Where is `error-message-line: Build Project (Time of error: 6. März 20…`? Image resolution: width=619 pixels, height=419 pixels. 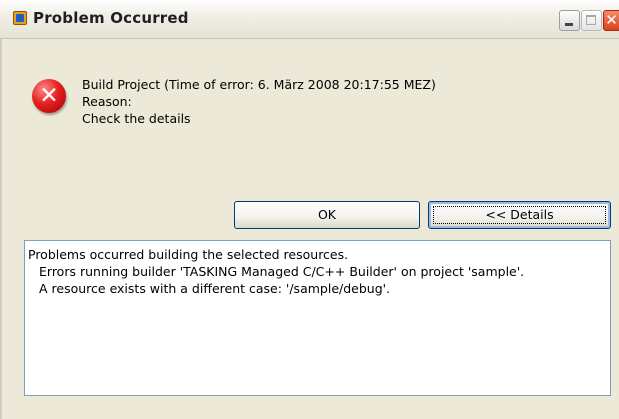
error-message-line: Build Project (Time of error: 6. März 20… is located at coordinates (259, 84).